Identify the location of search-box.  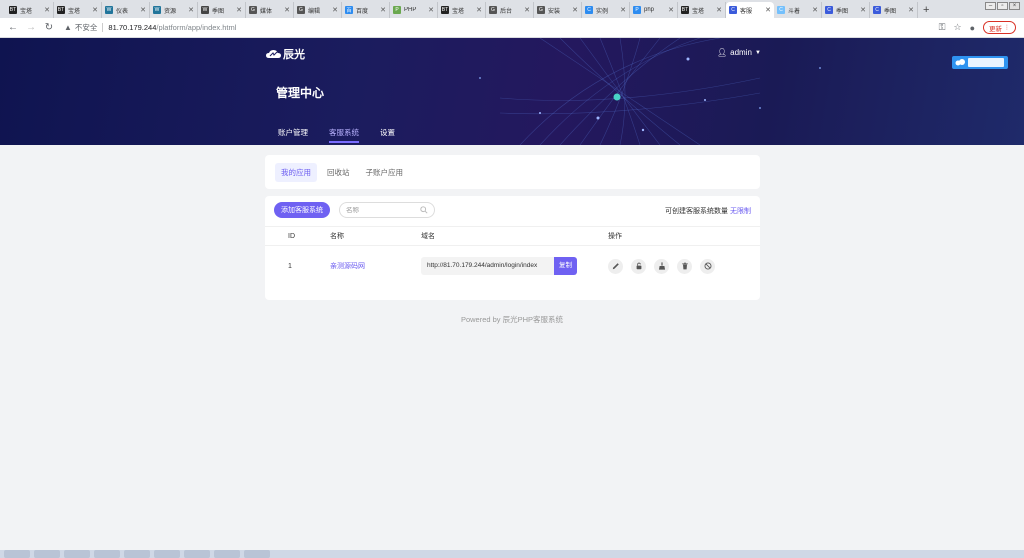
(387, 210).